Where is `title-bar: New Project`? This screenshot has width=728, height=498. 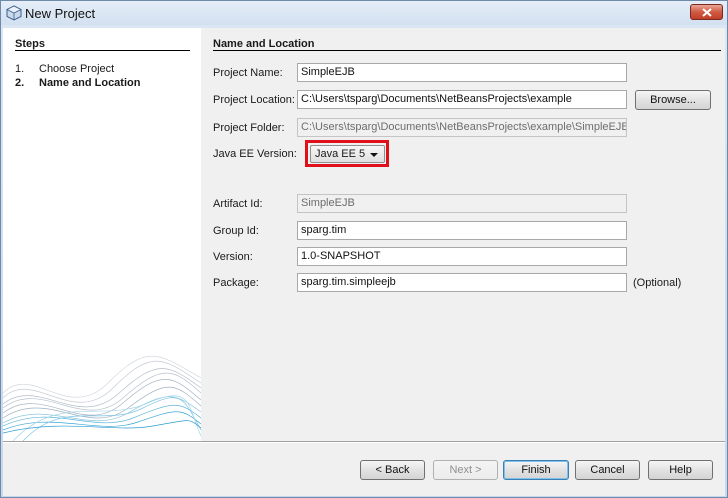 title-bar: New Project is located at coordinates (364, 13).